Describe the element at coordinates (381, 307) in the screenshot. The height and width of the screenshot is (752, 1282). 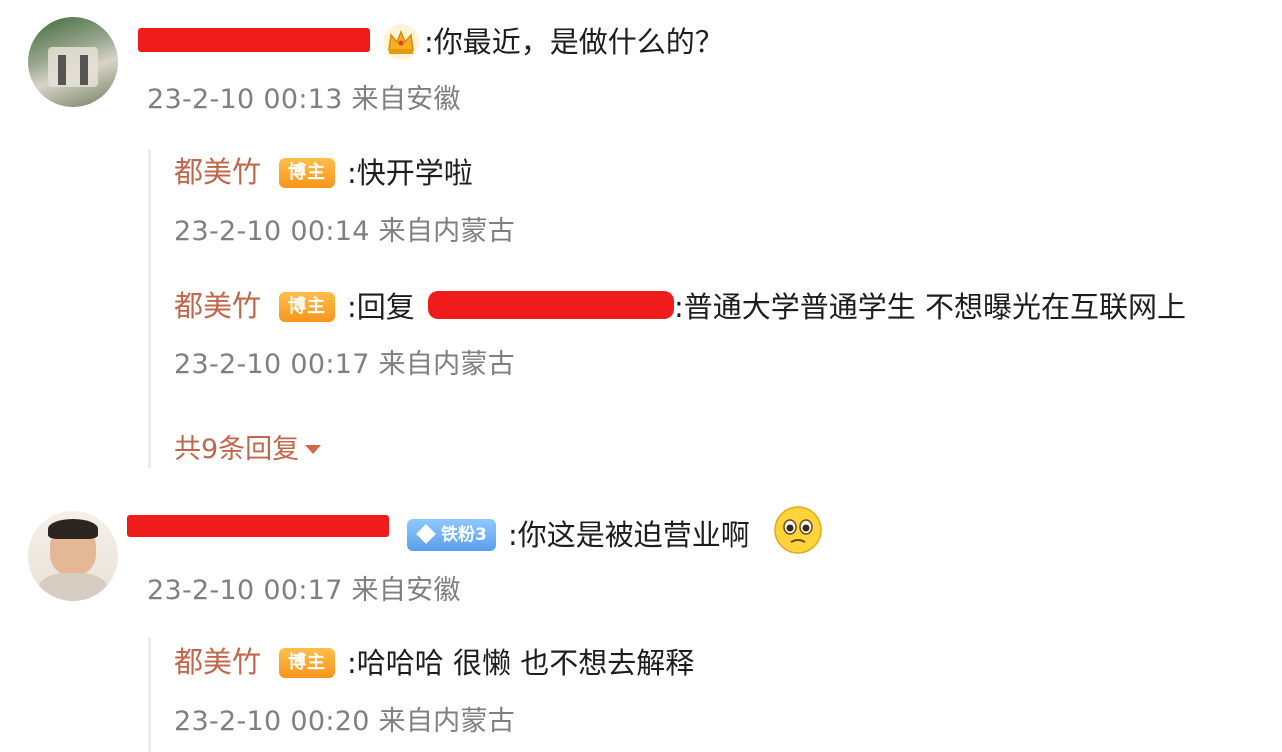
I see `reply-prefix: :回复` at that location.